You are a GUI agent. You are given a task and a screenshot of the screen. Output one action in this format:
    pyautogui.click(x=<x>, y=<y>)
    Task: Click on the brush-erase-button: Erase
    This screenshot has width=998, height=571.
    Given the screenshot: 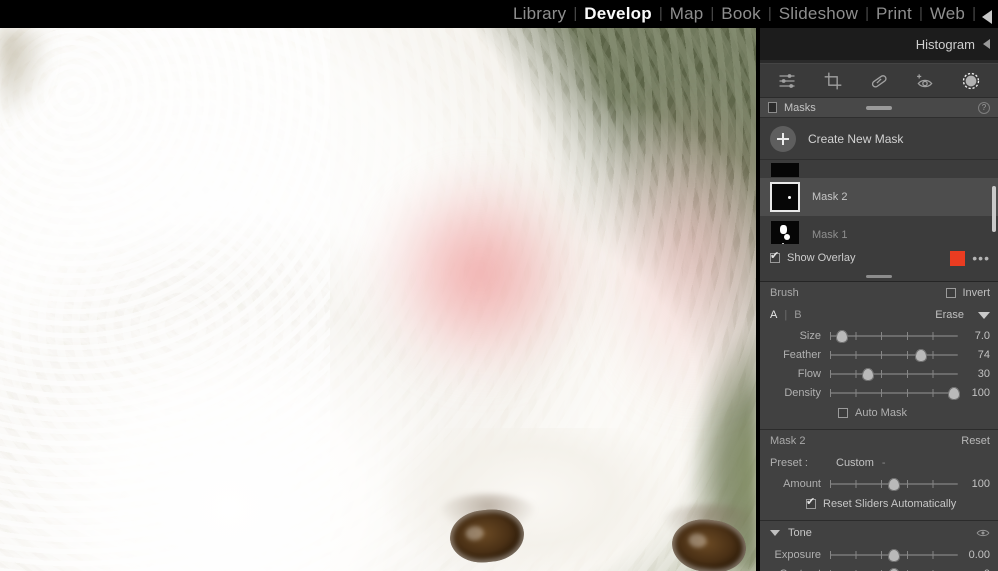 What is the action you would take?
    pyautogui.click(x=949, y=315)
    